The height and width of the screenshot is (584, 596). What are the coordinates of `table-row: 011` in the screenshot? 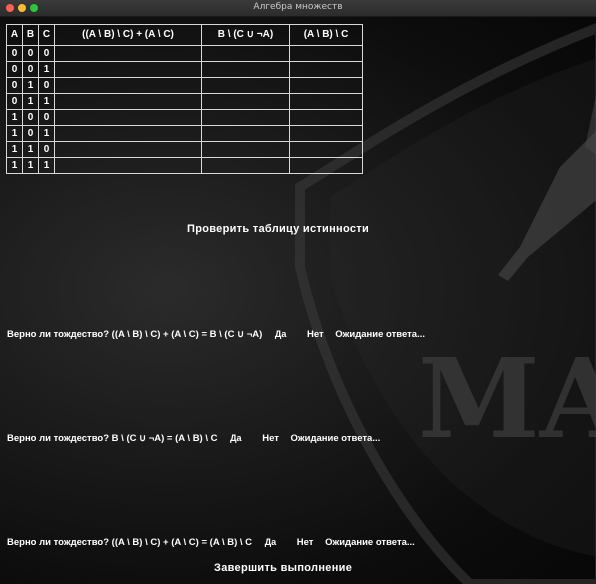 It's located at (184, 101).